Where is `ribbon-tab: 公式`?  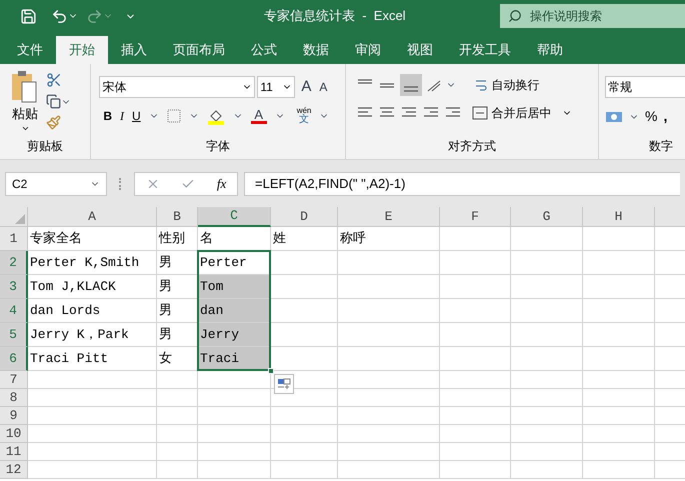 ribbon-tab: 公式 is located at coordinates (264, 50).